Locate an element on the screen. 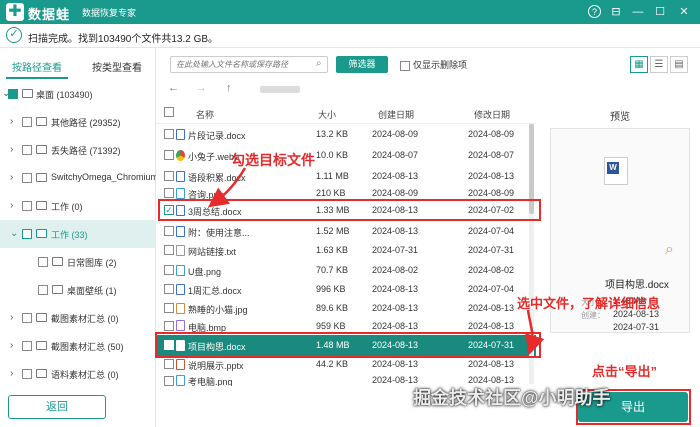 Image resolution: width=700 pixels, height=427 pixels. tree-item-work-empty: › 工作 (0) is located at coordinates (78, 206).